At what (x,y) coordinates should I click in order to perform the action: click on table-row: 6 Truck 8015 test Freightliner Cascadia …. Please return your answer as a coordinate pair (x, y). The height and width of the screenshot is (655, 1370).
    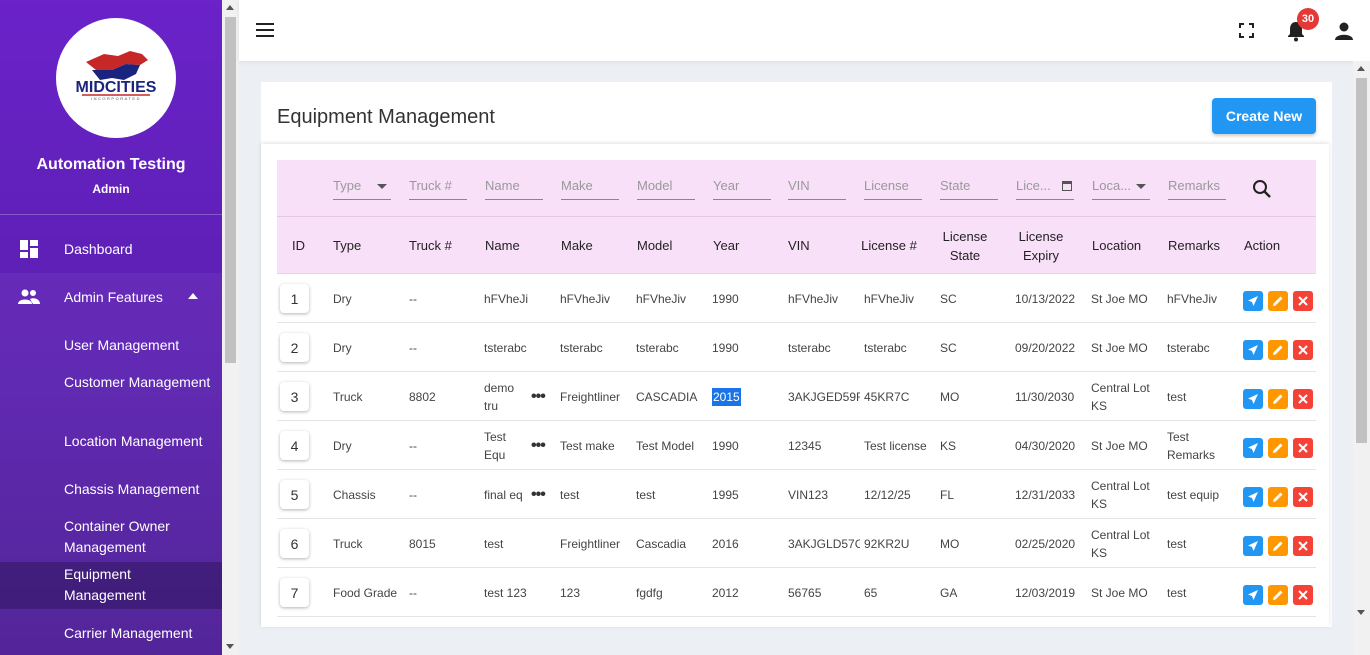
    Looking at the image, I should click on (796, 543).